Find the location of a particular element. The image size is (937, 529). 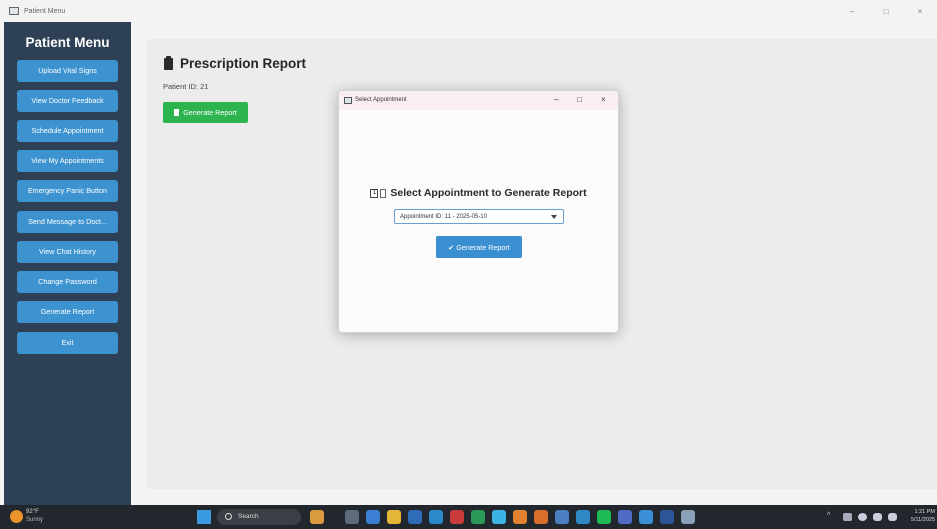

dialog-minimize-button: – is located at coordinates (556, 99).